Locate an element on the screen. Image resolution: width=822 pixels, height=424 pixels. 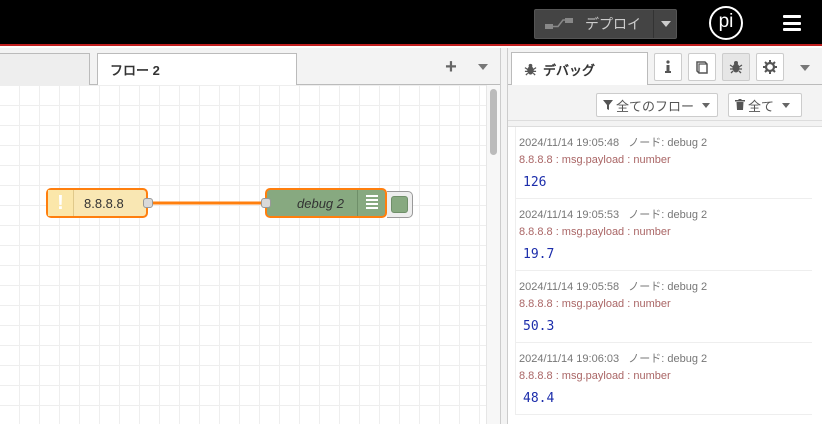
message-meta: 2024/11/14 19:05:53 ノード: debug 2 is located at coordinates (613, 215).